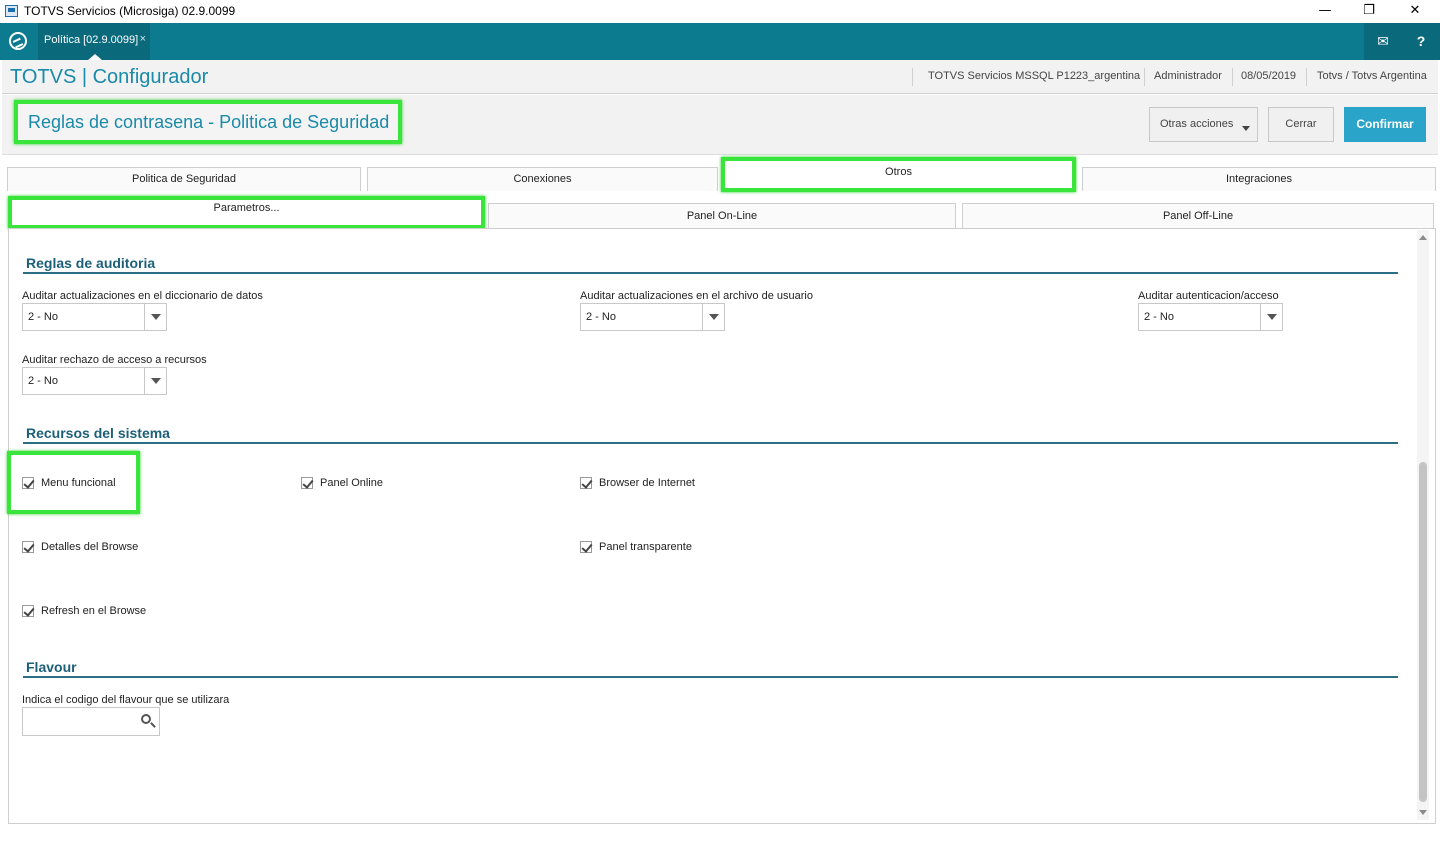  What do you see at coordinates (51, 667) in the screenshot?
I see `section-title-flavour: Flavour` at bounding box center [51, 667].